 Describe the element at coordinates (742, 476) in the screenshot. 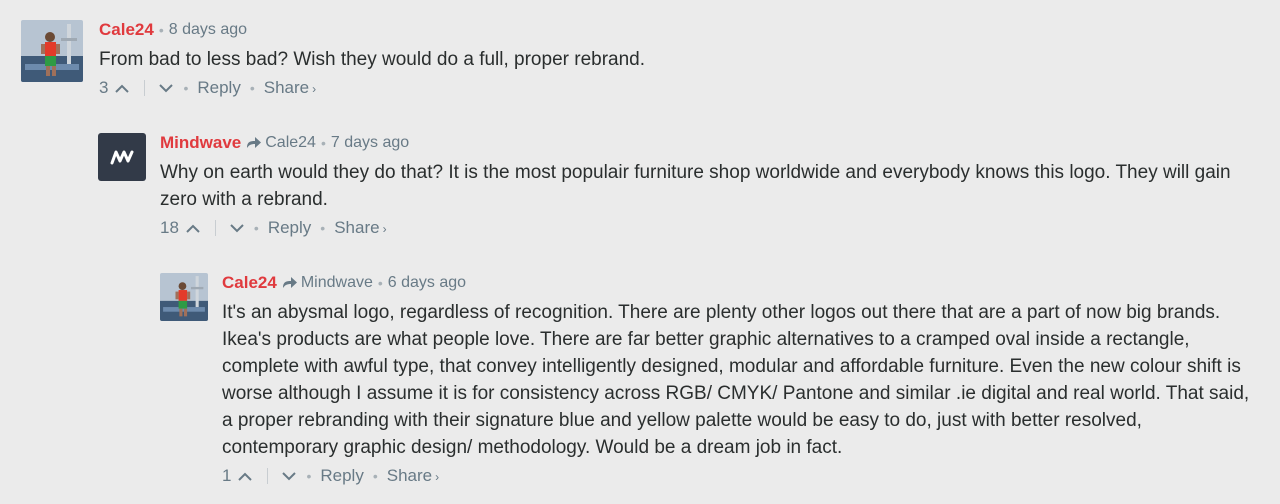

I see `comment-actions: 1 • Reply • Share ›` at that location.